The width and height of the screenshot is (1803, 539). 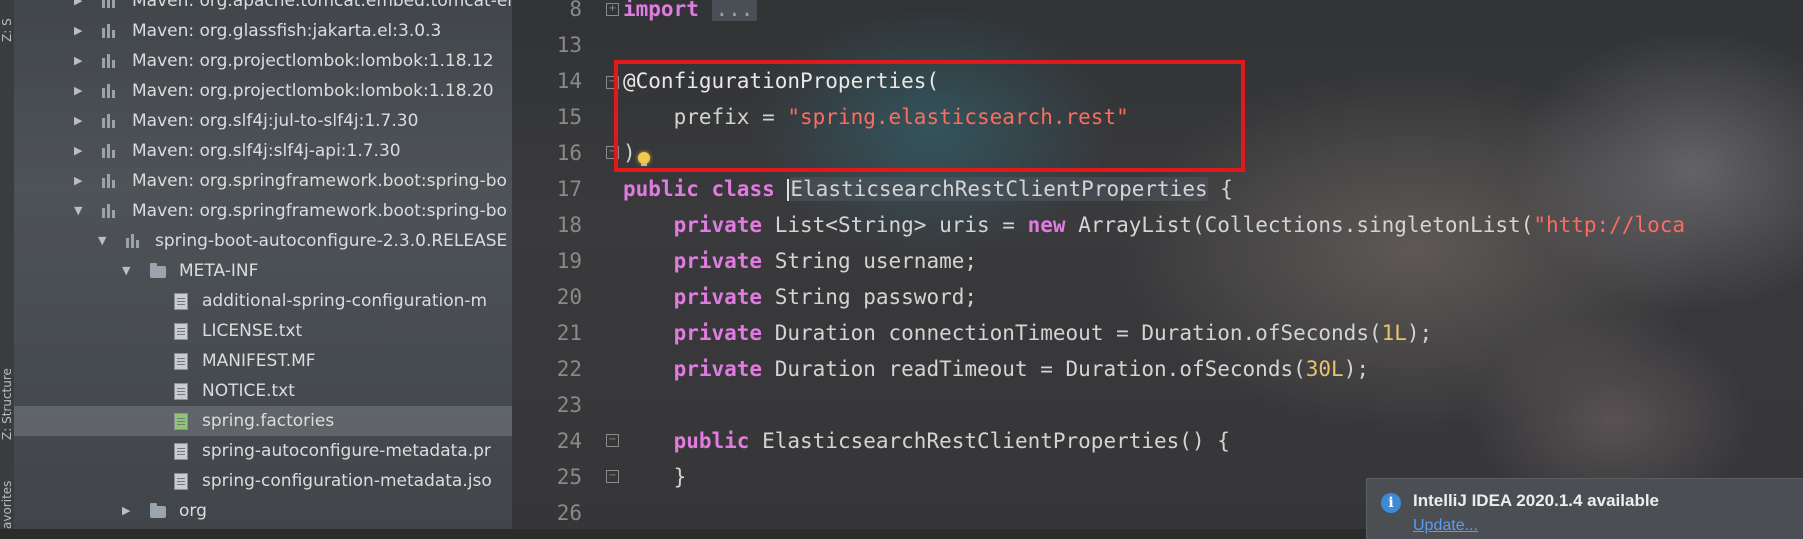 I want to click on tree-row-label: Maven: org.apache.tomcat.embed:tomcat-em, so click(x=322, y=5).